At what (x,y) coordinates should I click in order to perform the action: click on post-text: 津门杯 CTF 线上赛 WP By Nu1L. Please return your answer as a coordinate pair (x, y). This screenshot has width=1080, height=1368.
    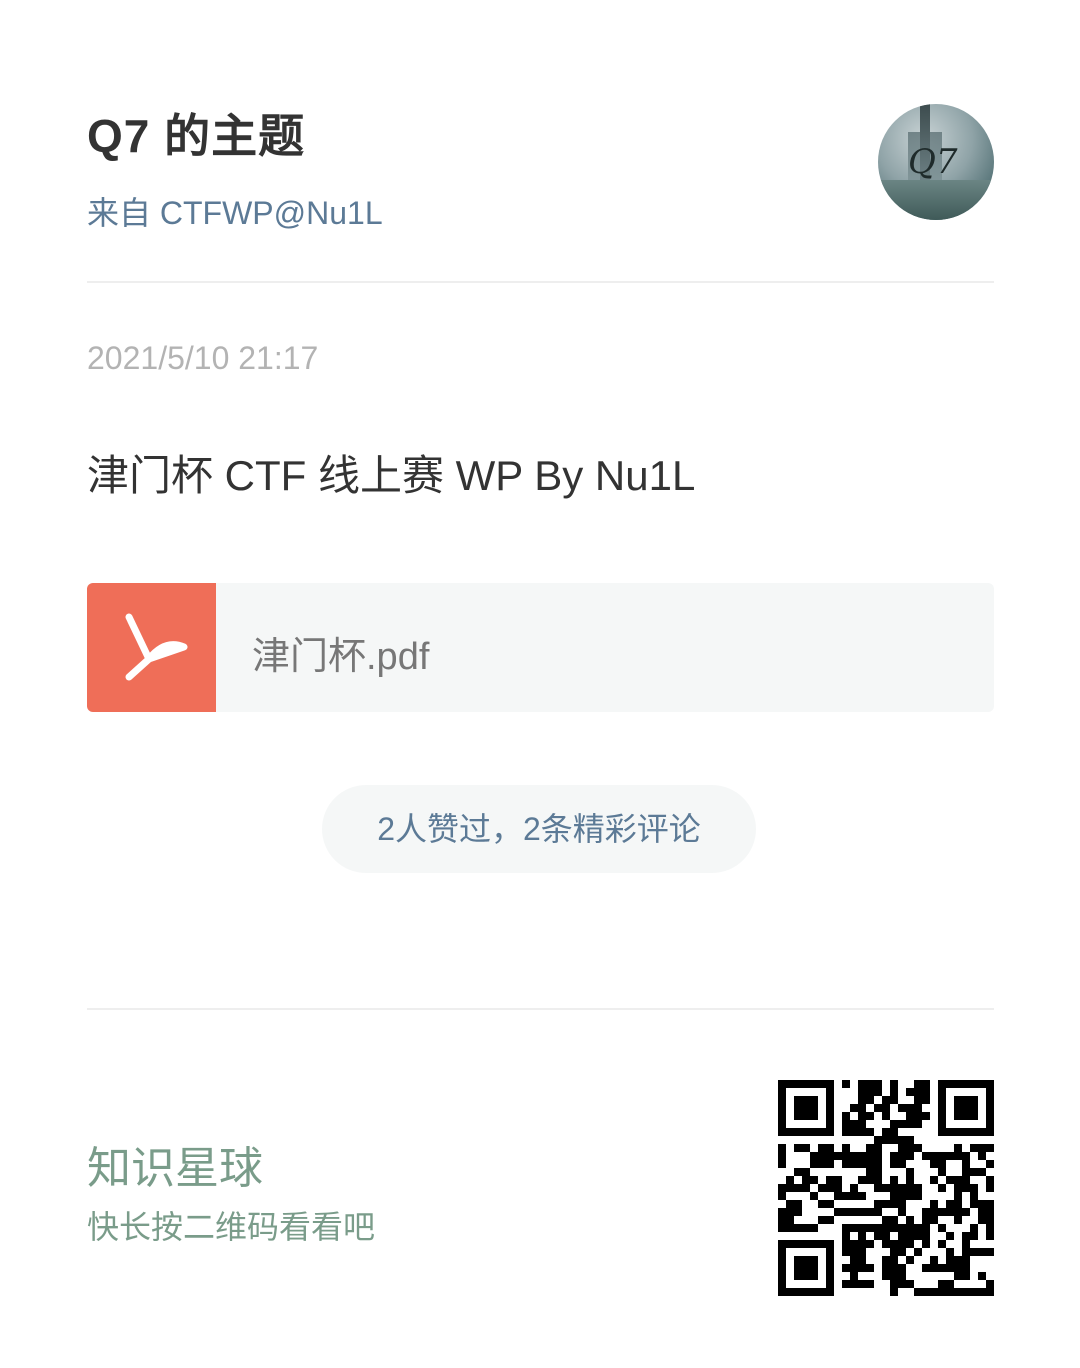
    Looking at the image, I should click on (391, 475).